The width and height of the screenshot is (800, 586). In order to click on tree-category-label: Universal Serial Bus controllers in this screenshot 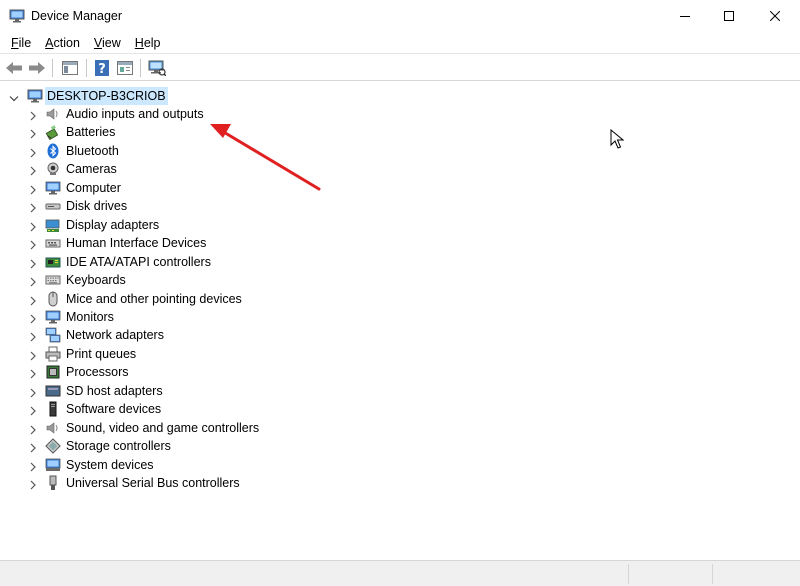, I will do `click(153, 483)`.